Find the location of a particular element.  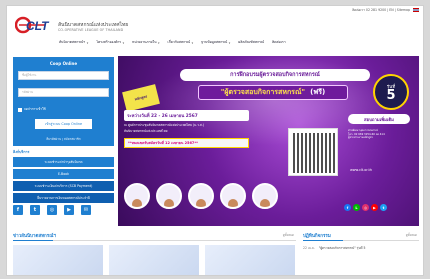

nav-item: โครงสร้างองค์กร ▾ is located at coordinates (110, 42).